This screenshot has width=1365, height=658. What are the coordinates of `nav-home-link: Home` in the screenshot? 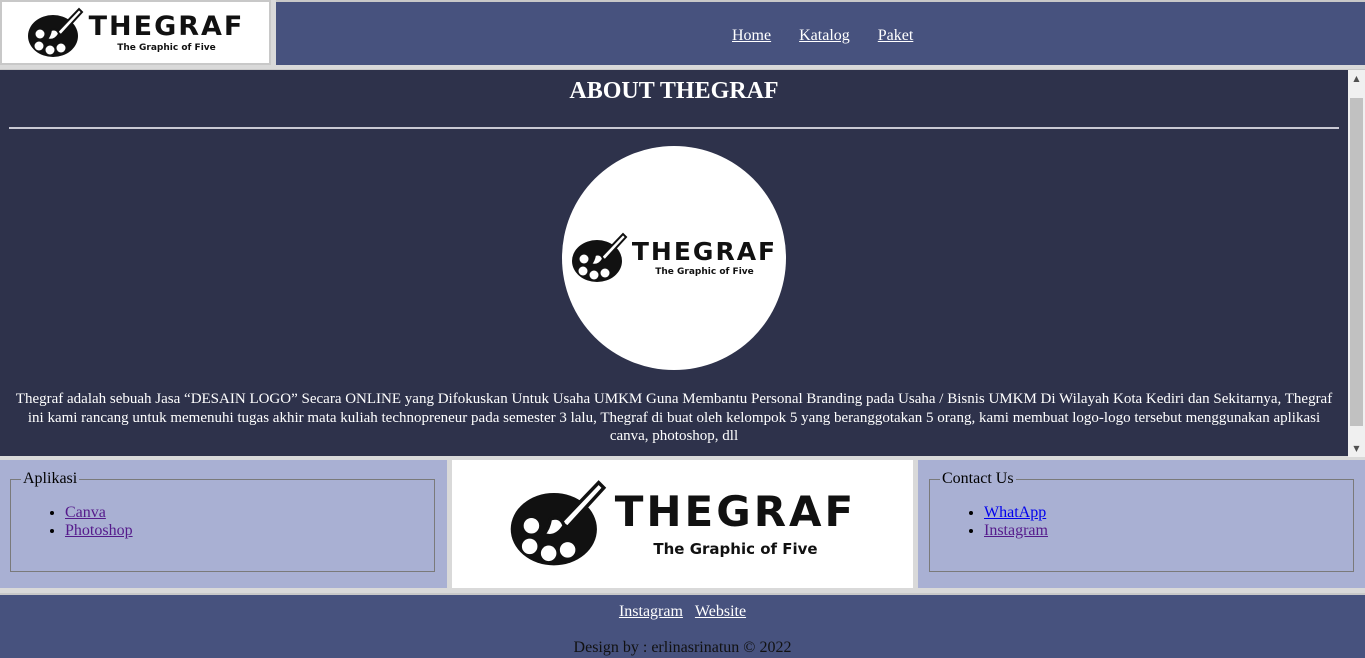 It's located at (751, 36).